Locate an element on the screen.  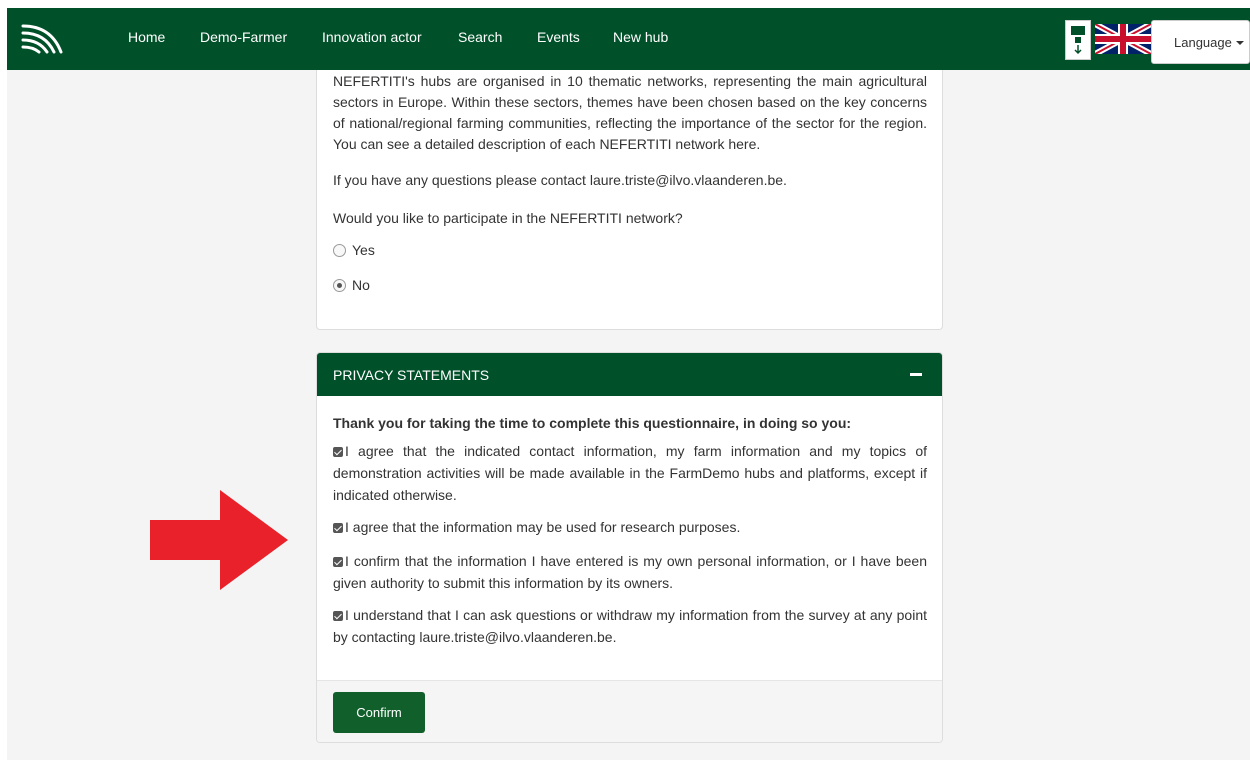
collapse-minus-icon is located at coordinates (916, 374).